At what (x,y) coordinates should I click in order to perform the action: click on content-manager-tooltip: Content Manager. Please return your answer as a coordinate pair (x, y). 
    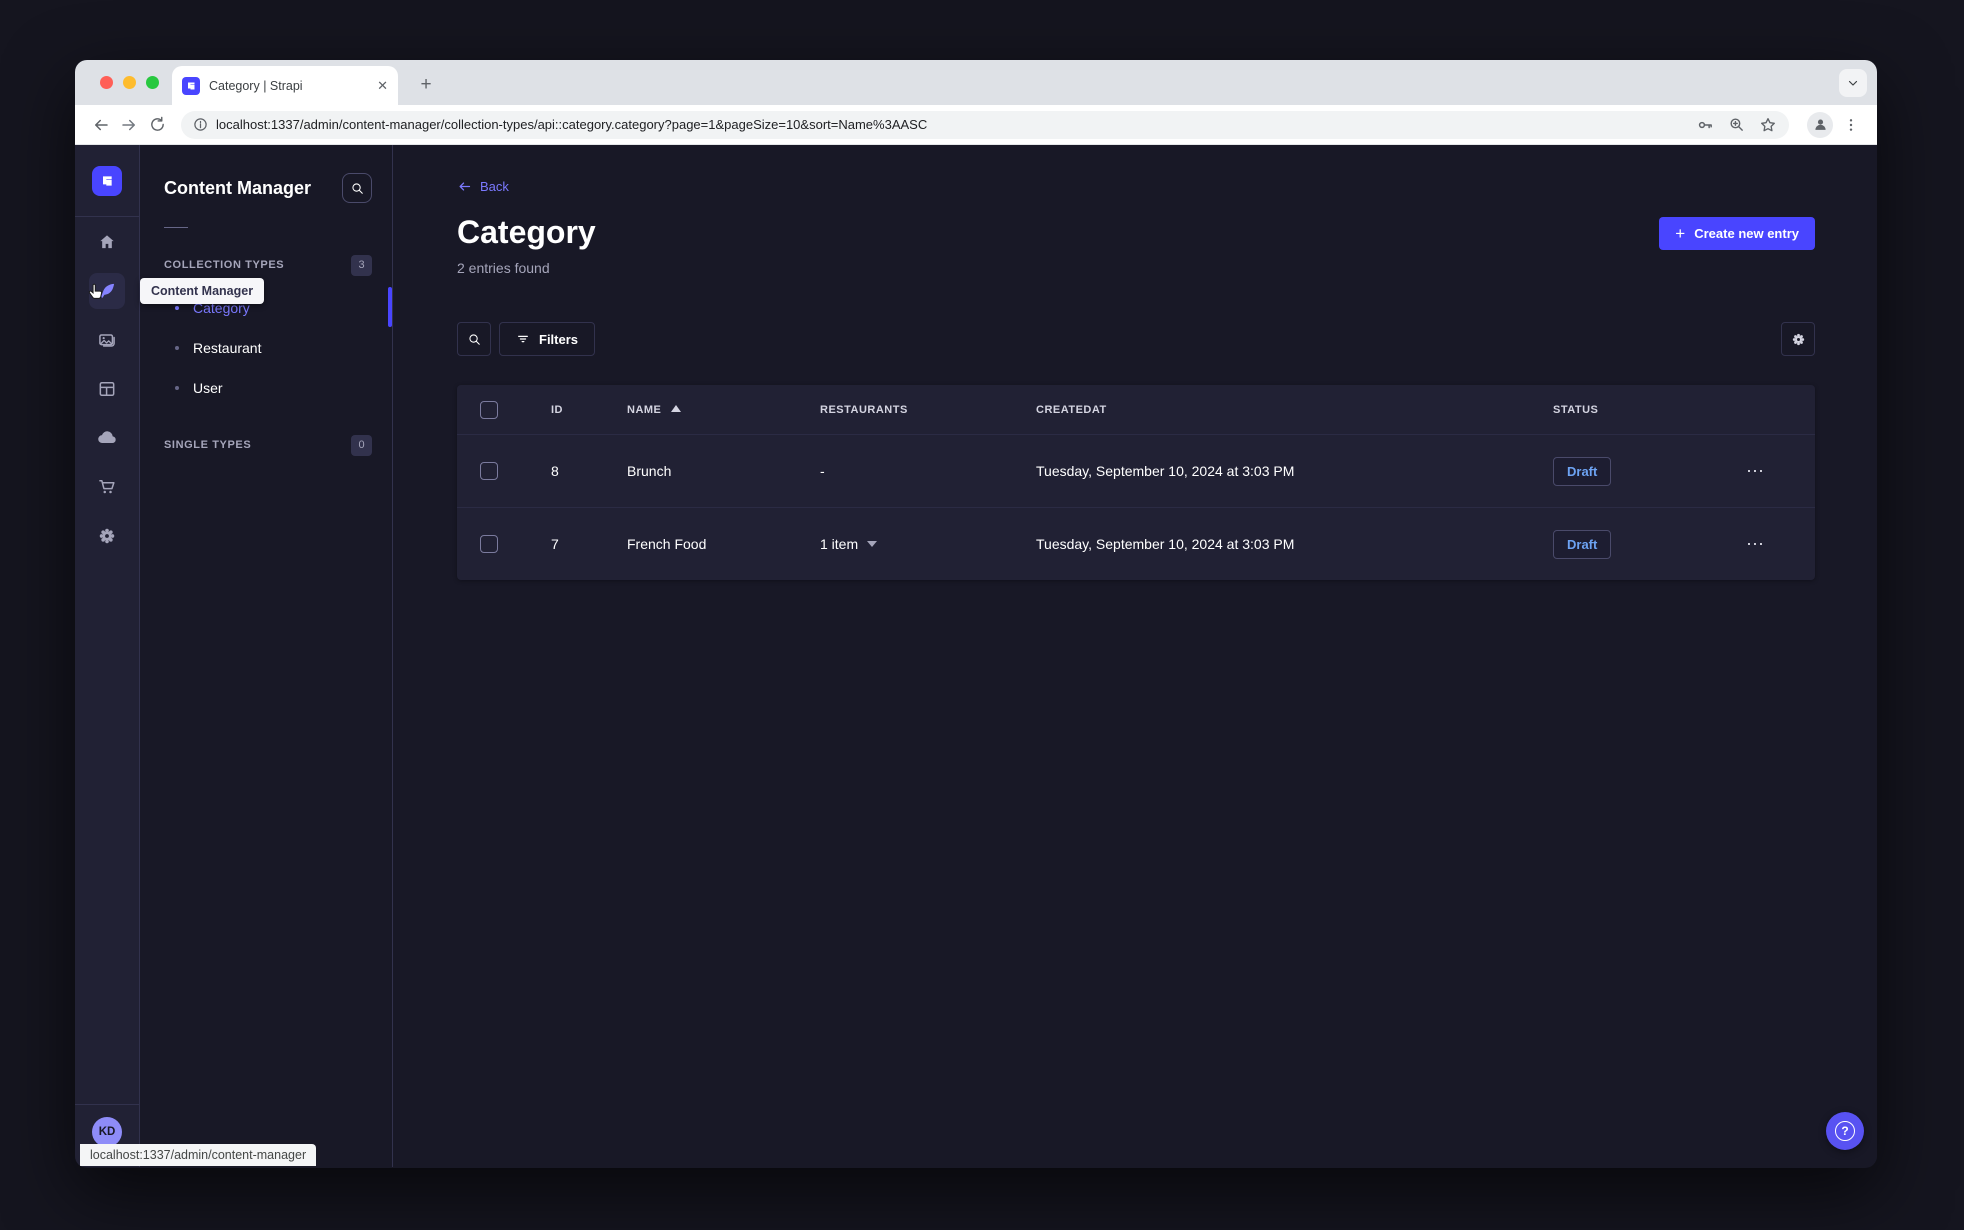
    Looking at the image, I should click on (202, 291).